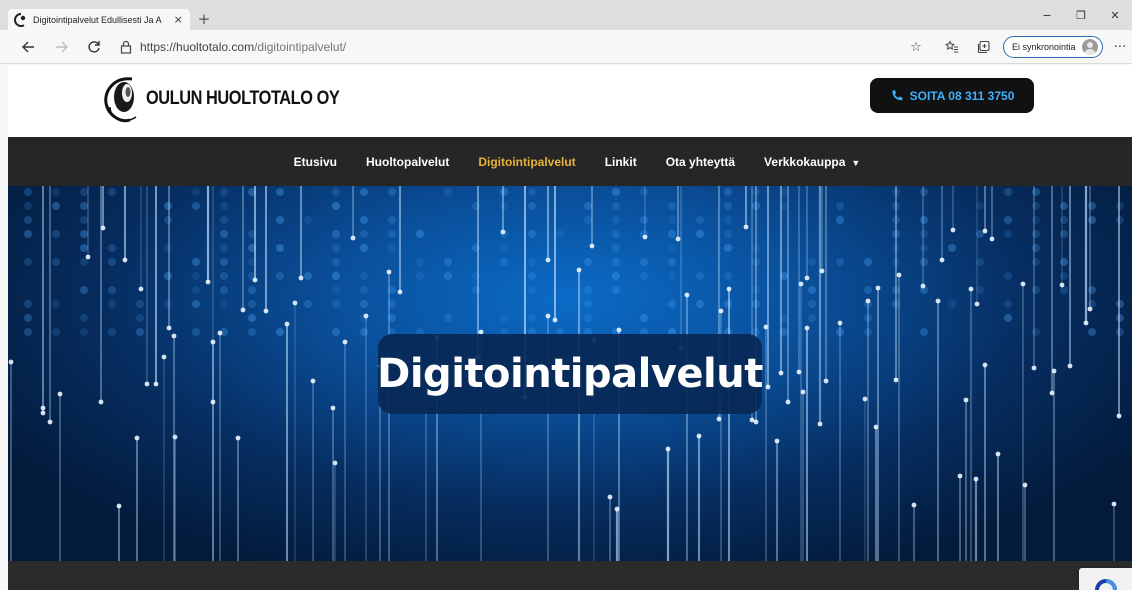  I want to click on minimize-button: −, so click(1047, 15).